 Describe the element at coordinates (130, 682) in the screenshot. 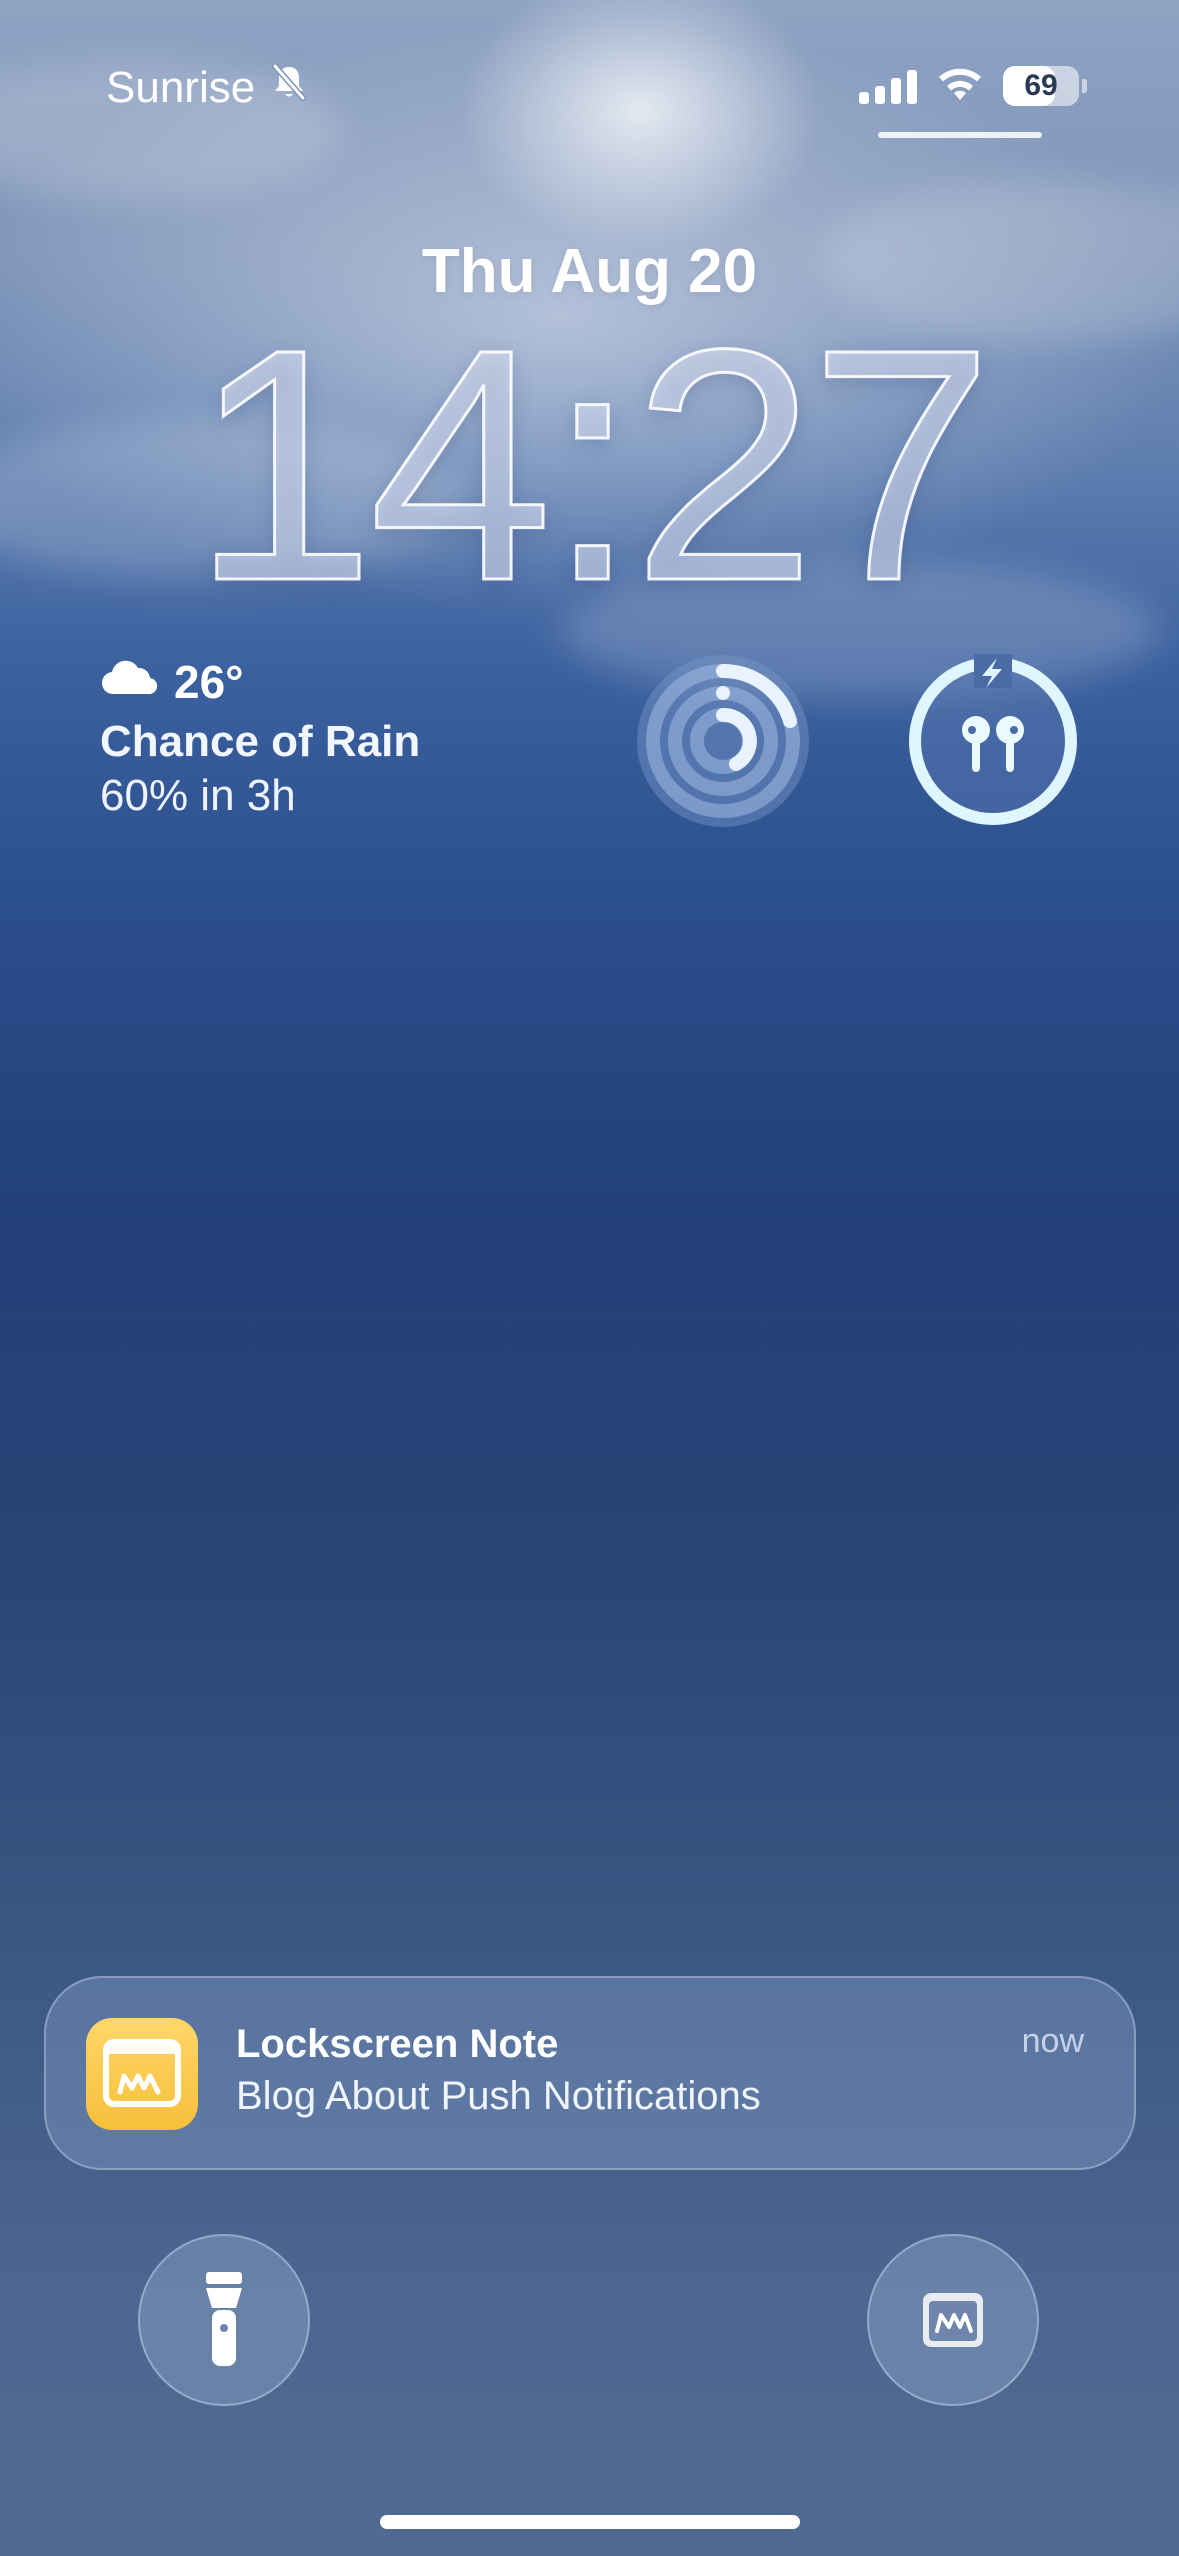

I see `cloud-icon` at that location.